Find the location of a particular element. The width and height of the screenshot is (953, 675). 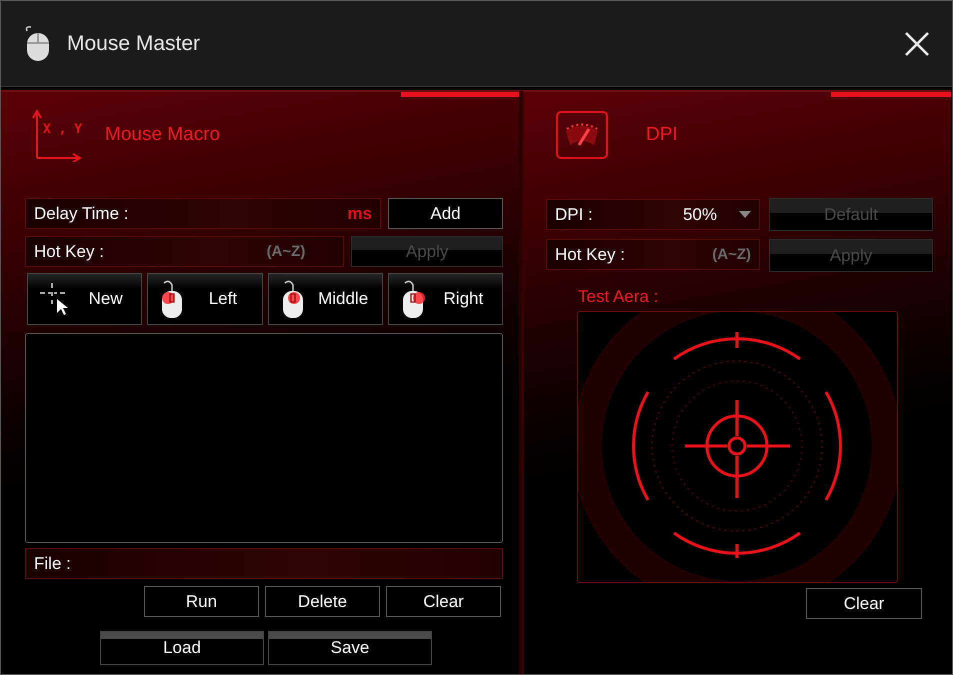

save-button: Save is located at coordinates (350, 648).